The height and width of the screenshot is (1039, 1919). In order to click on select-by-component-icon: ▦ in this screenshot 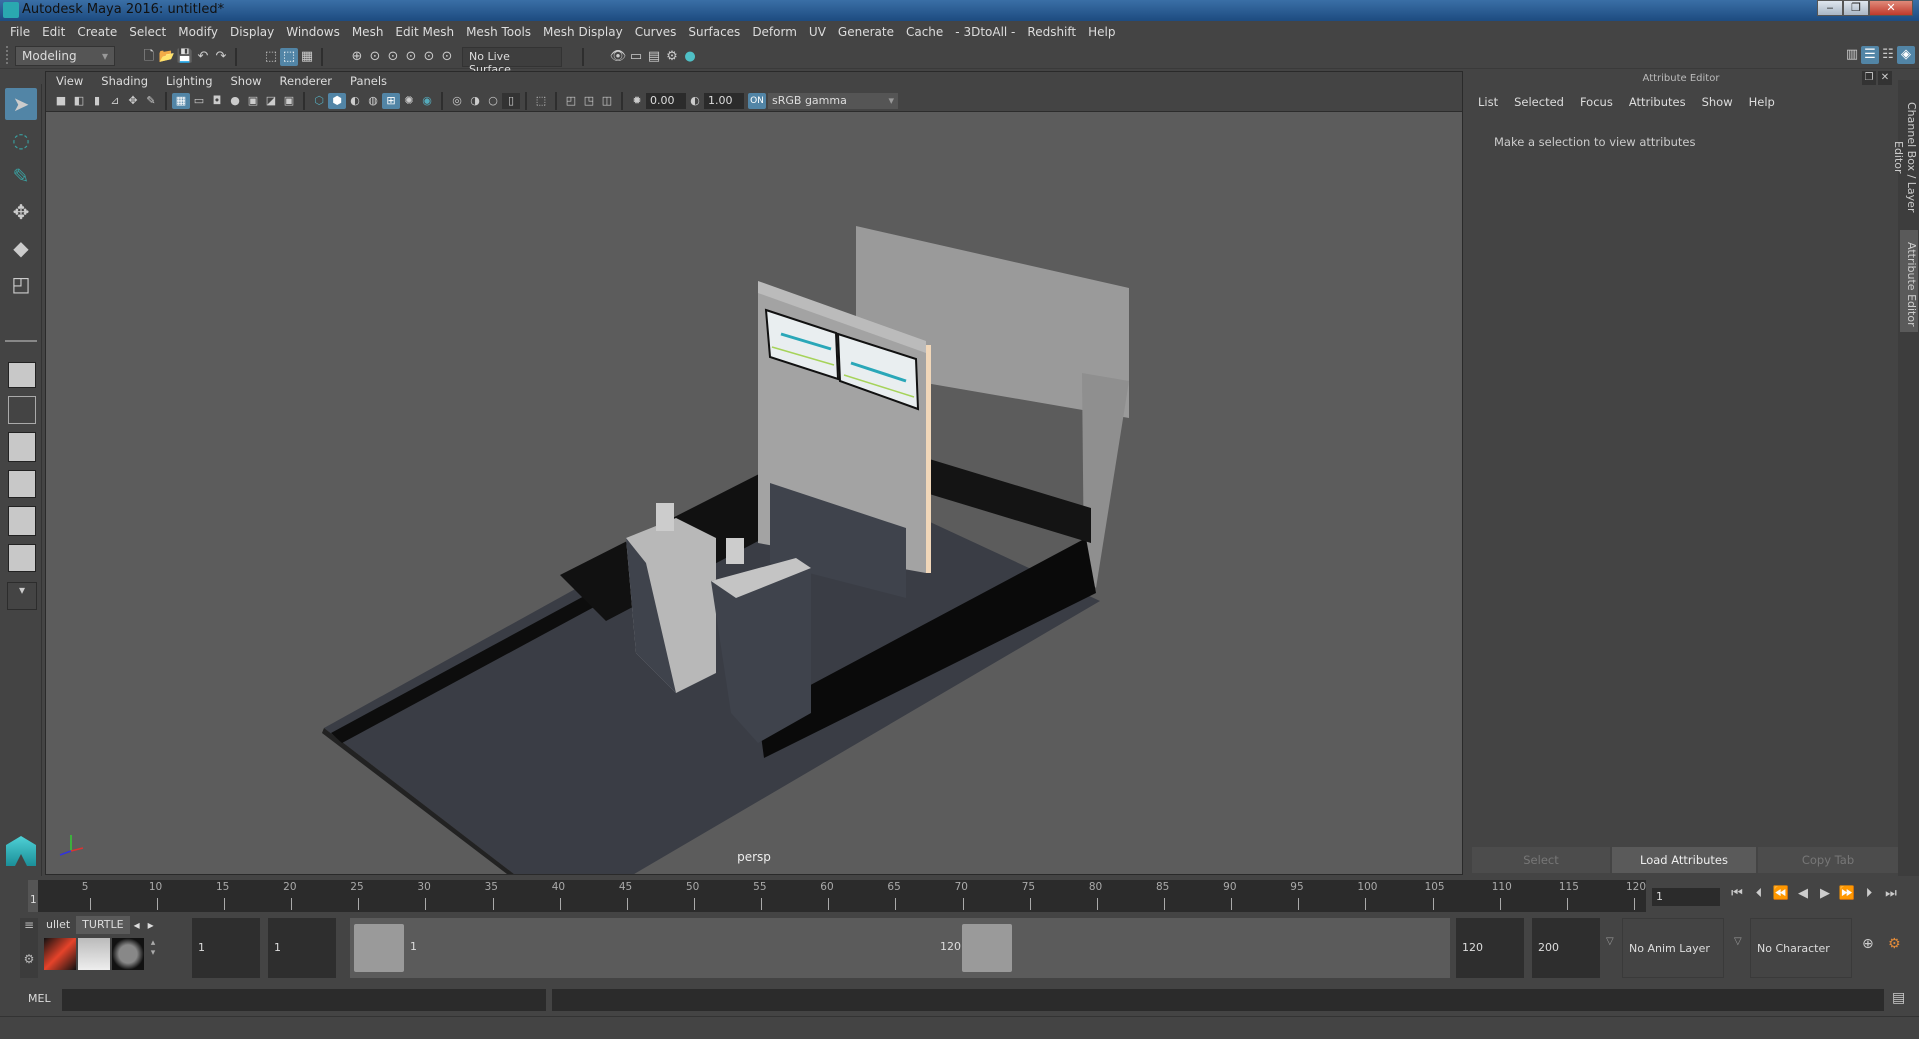, I will do `click(307, 57)`.